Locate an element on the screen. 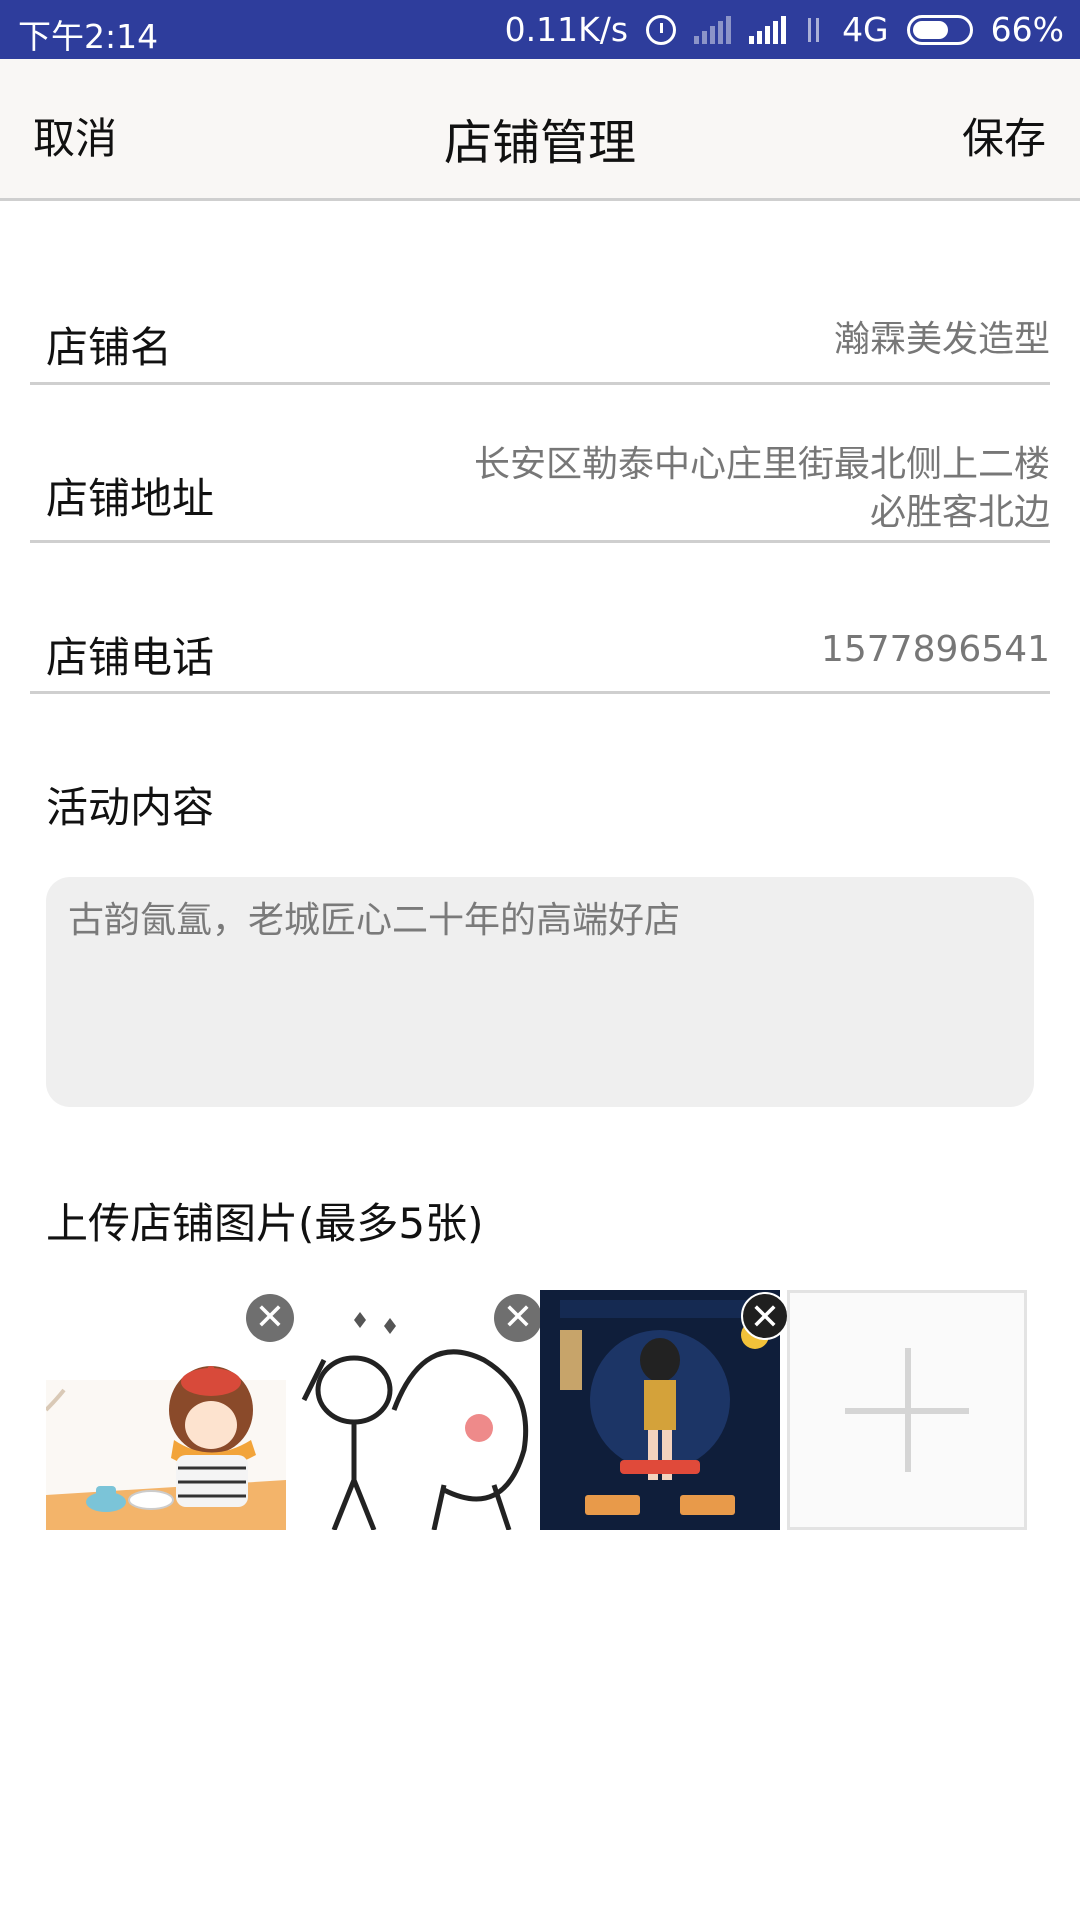 This screenshot has width=1080, height=1920. store-name-row: 店铺名 瀚霖美发造型 is located at coordinates (540, 342).